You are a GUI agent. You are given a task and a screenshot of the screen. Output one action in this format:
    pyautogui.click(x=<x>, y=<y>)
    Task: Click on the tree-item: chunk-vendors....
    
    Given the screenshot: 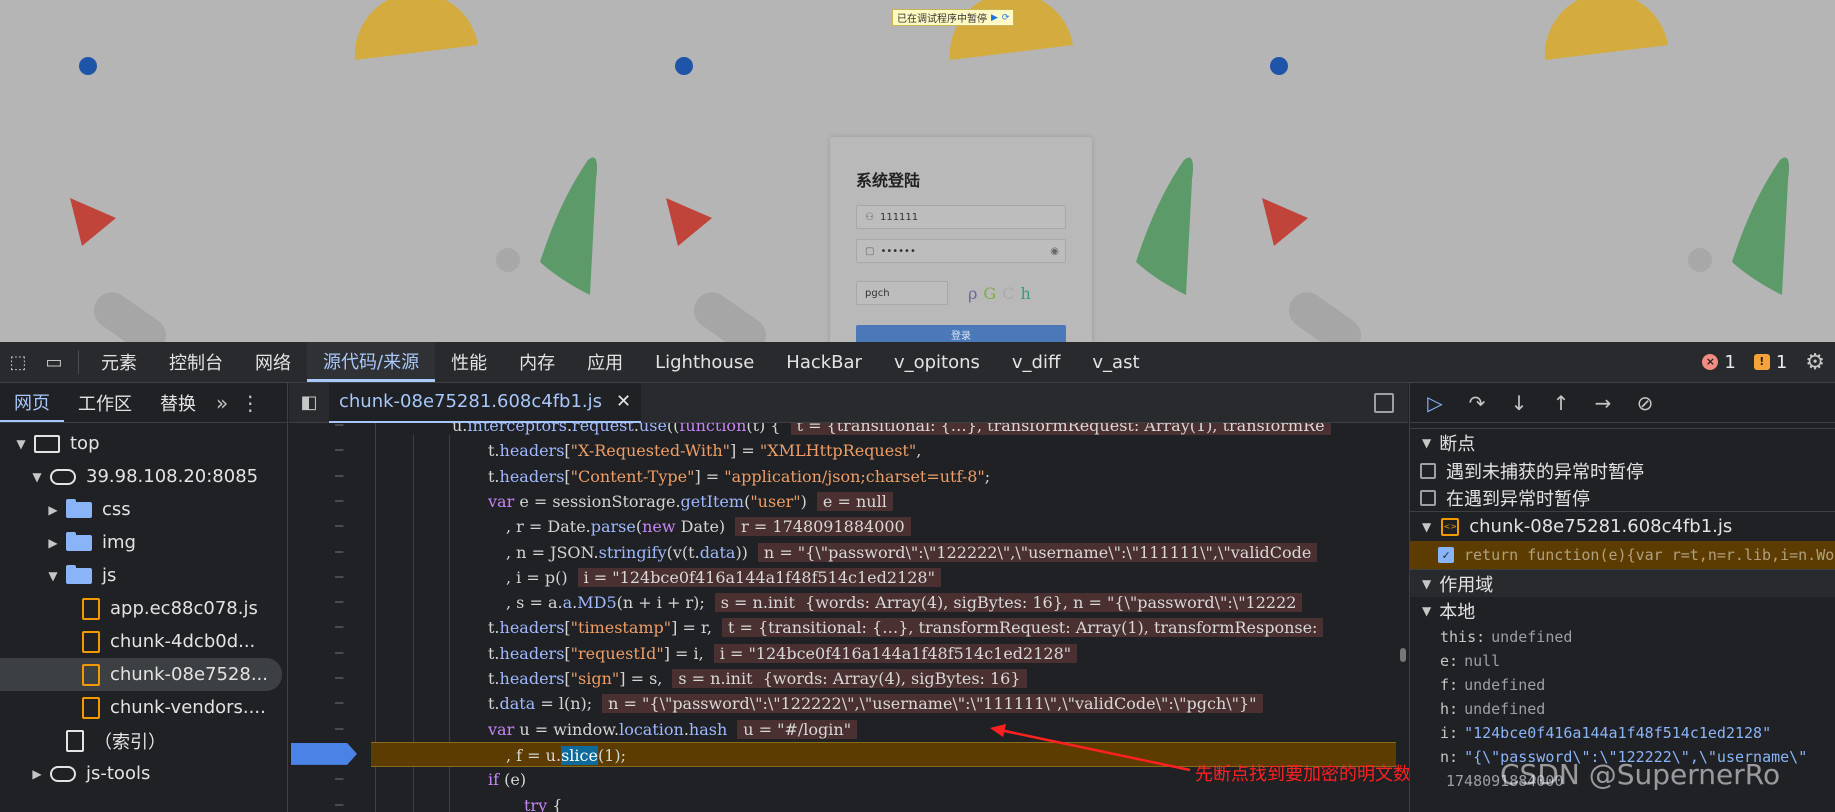 What is the action you would take?
    pyautogui.click(x=143, y=707)
    